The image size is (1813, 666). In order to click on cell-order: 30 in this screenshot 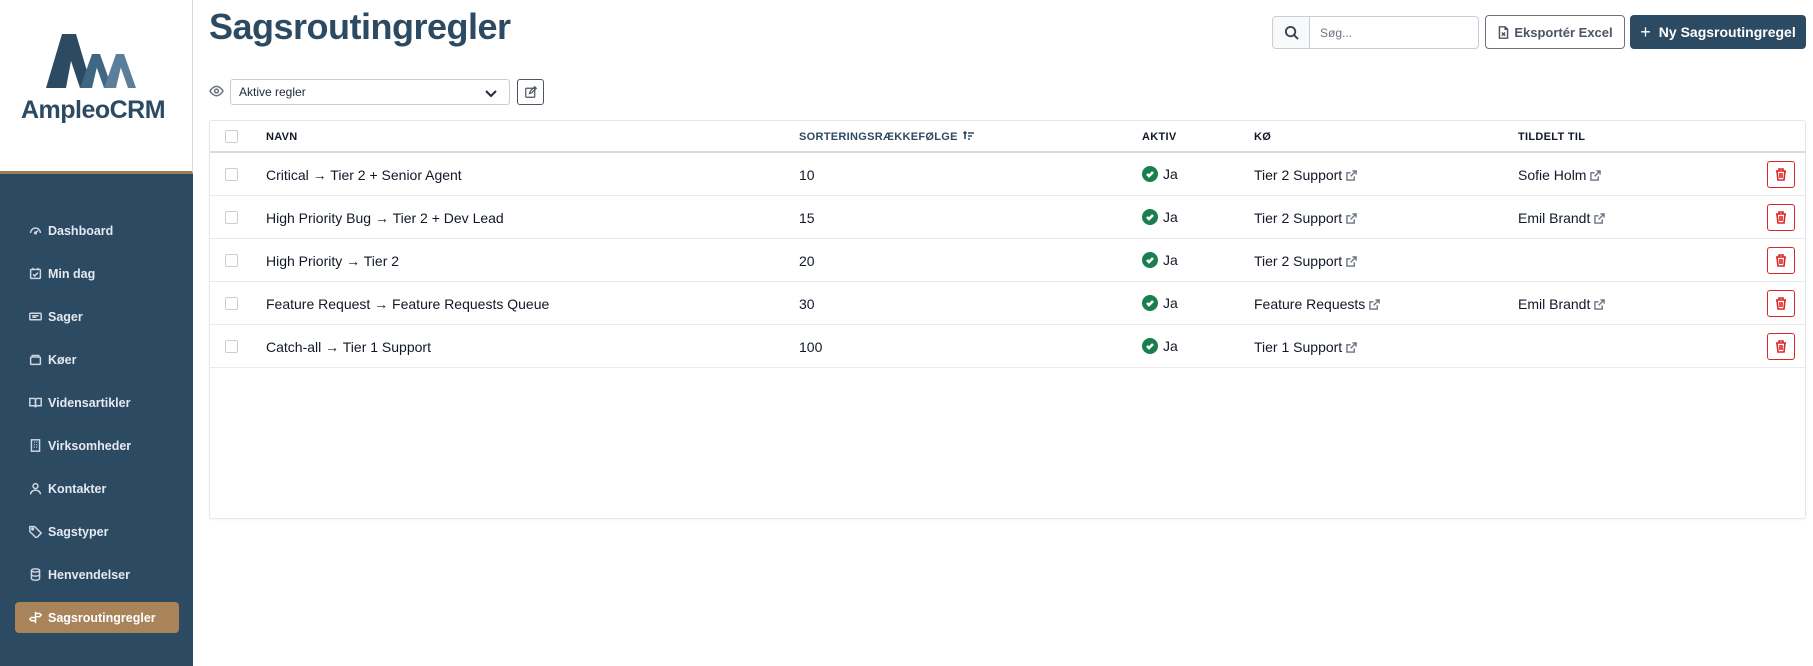, I will do `click(807, 304)`.